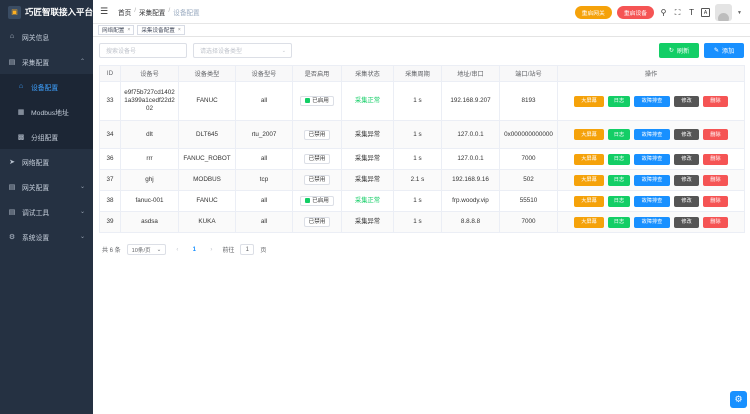 This screenshot has width=750, height=414. Describe the element at coordinates (242, 50) in the screenshot. I see `device-type-select: 请选择设备类型 ⌄` at that location.